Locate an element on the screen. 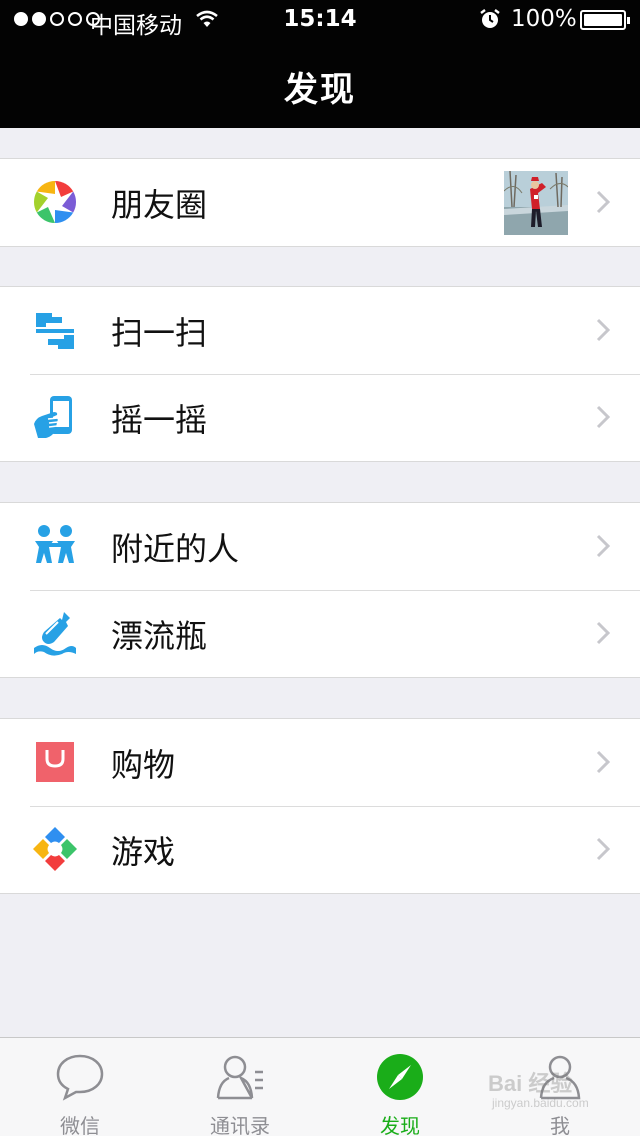  battery-percent: 100% is located at coordinates (544, 19).